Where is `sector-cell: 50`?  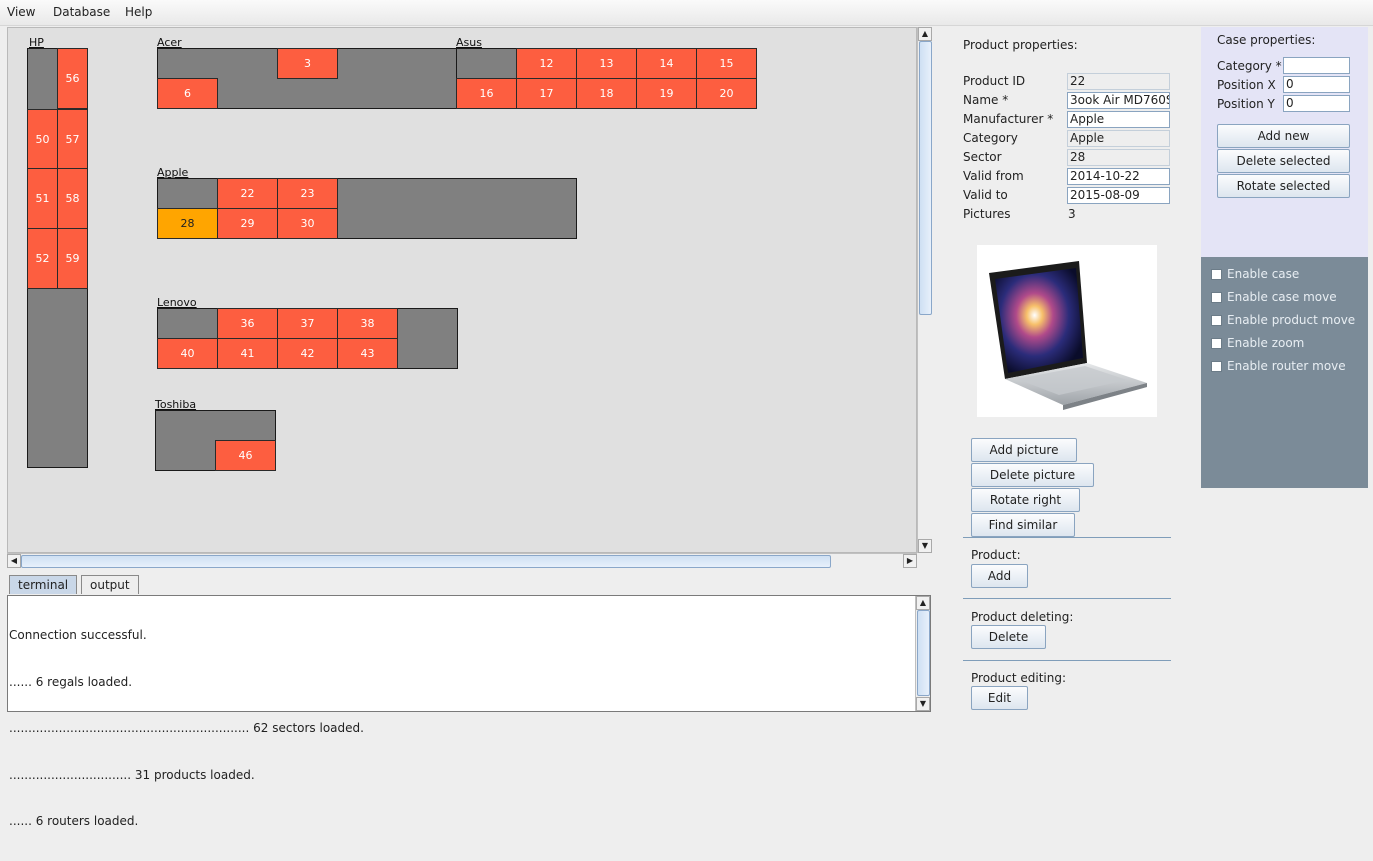
sector-cell: 50 is located at coordinates (42, 139).